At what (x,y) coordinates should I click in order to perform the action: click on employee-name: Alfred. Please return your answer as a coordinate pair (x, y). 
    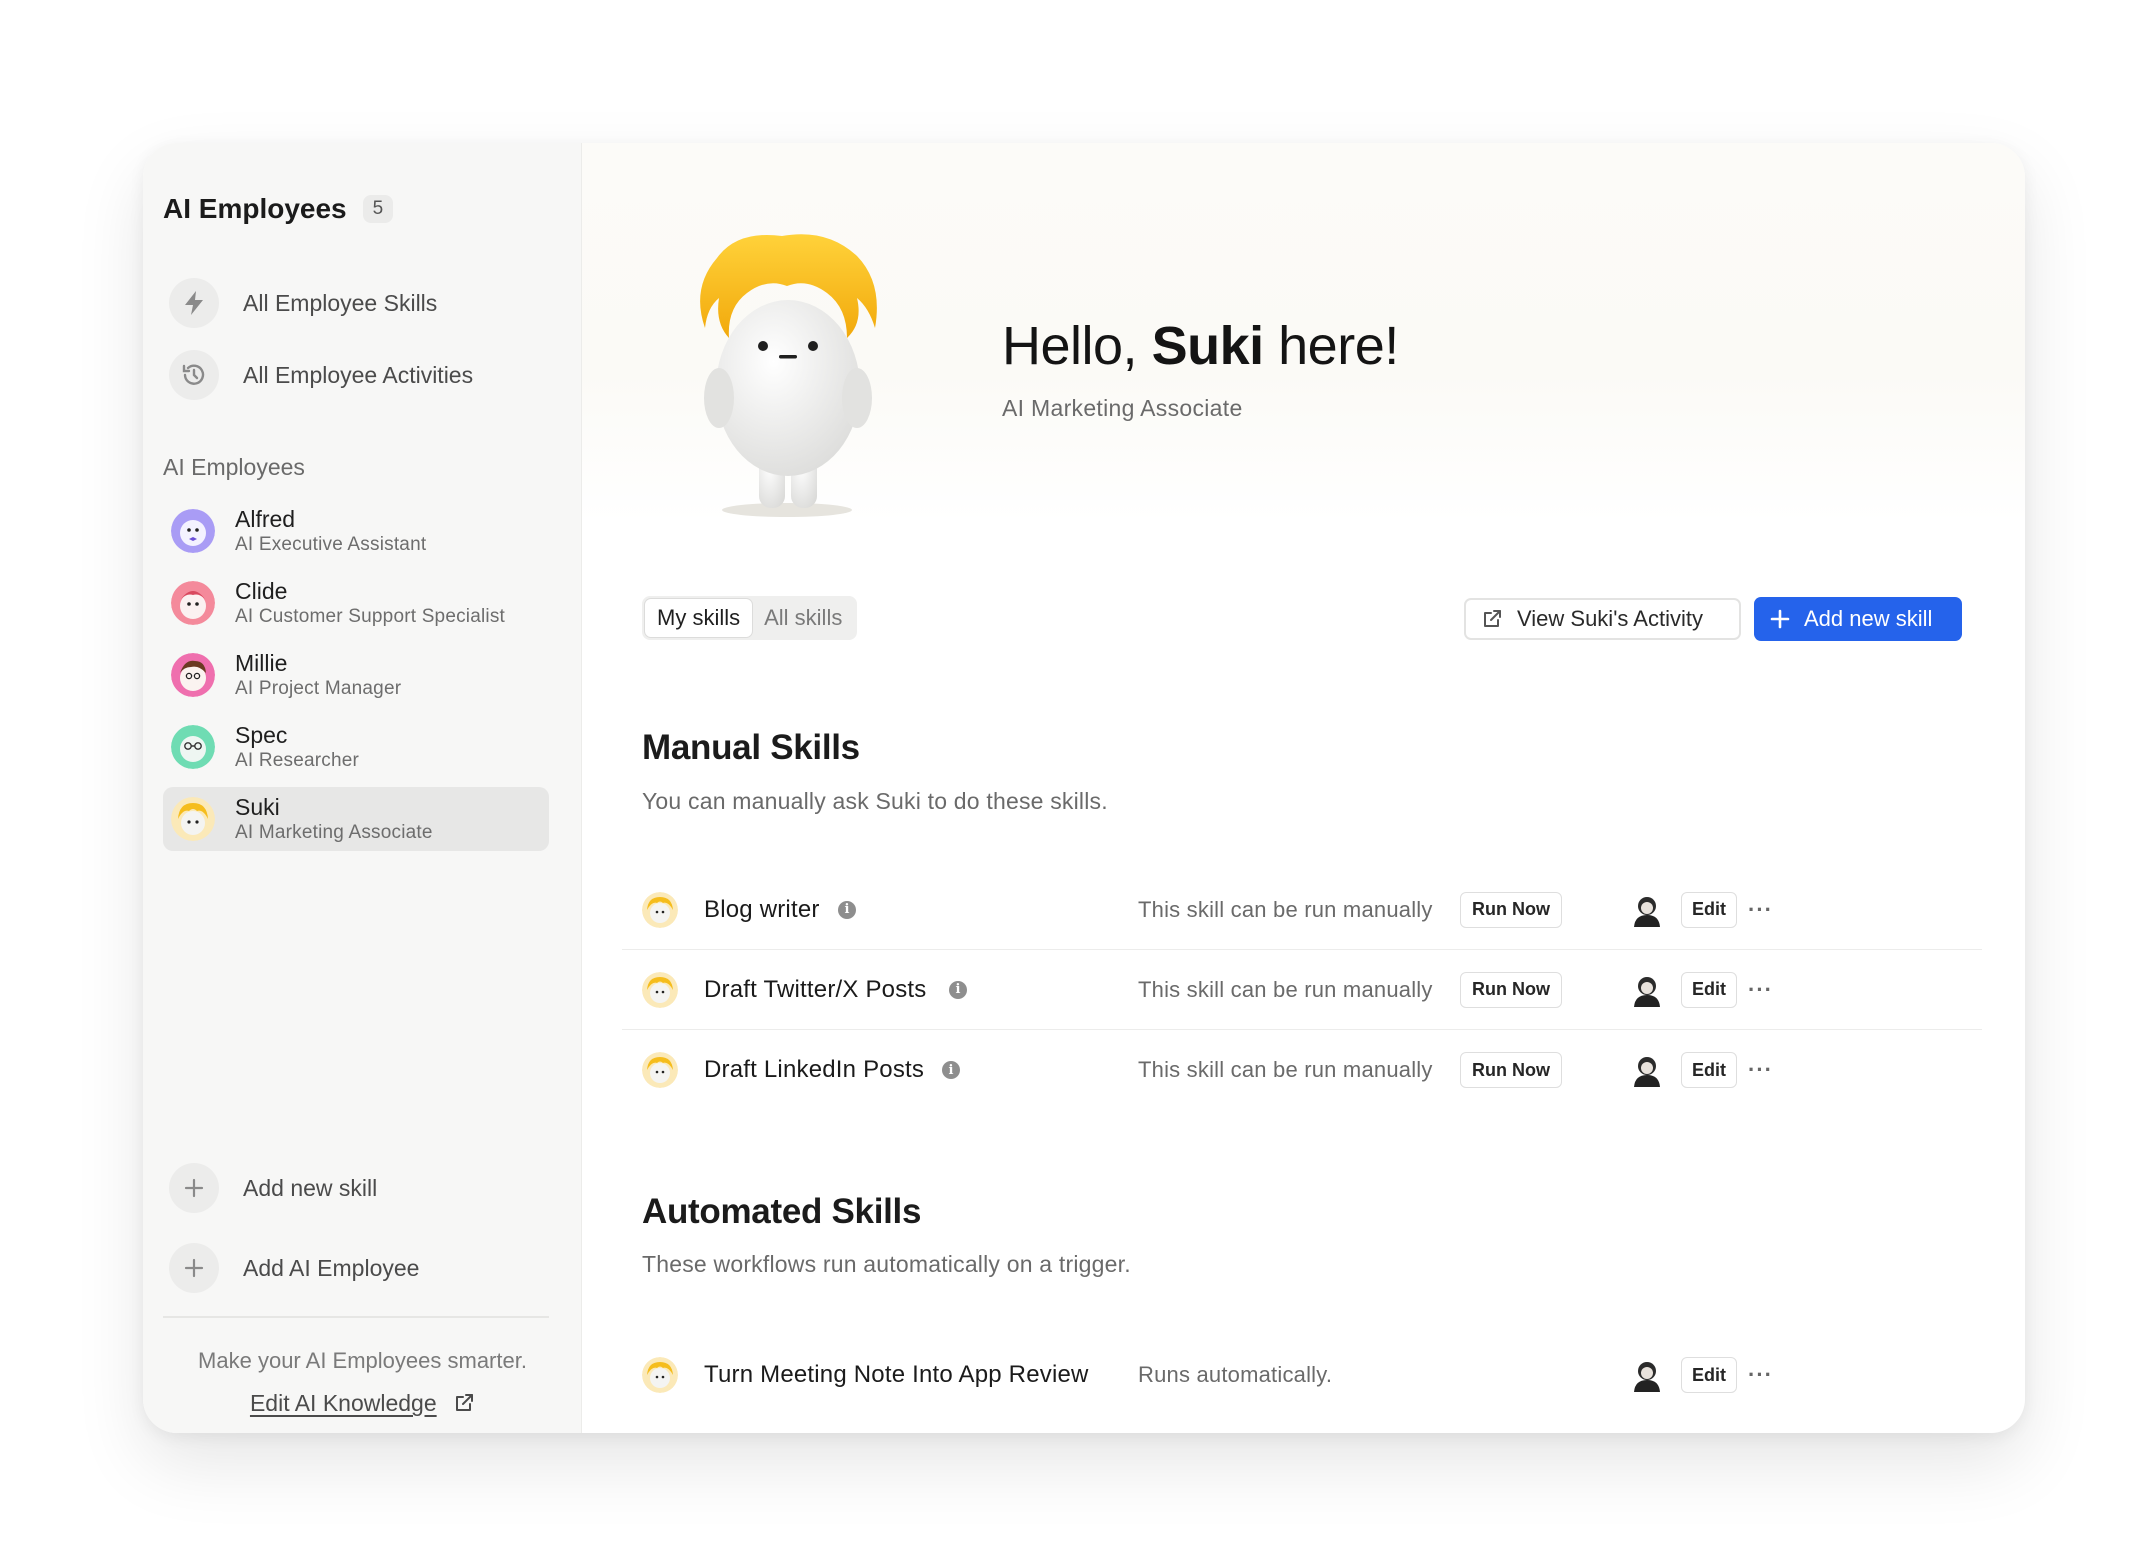
    Looking at the image, I should click on (265, 519).